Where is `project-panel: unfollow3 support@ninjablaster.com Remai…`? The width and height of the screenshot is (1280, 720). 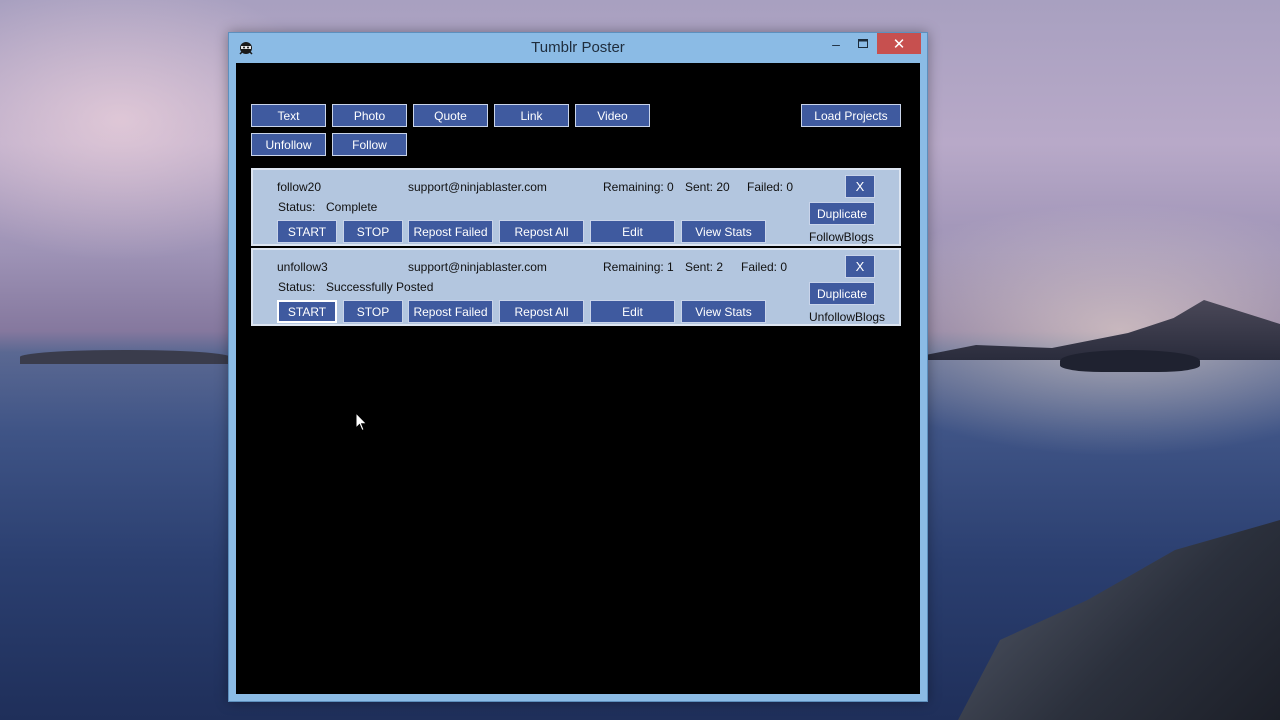 project-panel: unfollow3 support@ninjablaster.com Remai… is located at coordinates (576, 287).